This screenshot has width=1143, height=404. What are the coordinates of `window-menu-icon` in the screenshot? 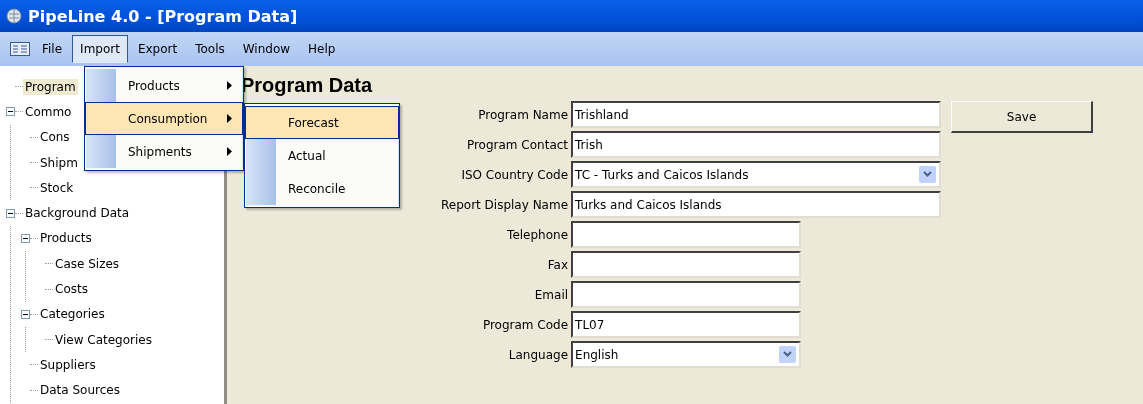 It's located at (20, 49).